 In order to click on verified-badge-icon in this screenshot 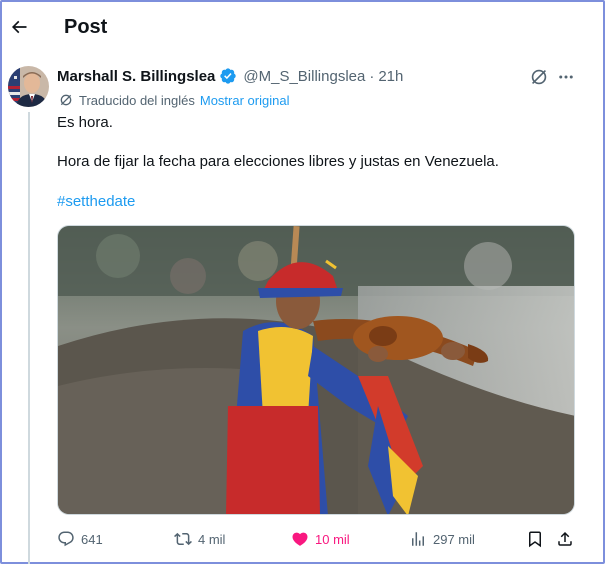, I will do `click(228, 76)`.